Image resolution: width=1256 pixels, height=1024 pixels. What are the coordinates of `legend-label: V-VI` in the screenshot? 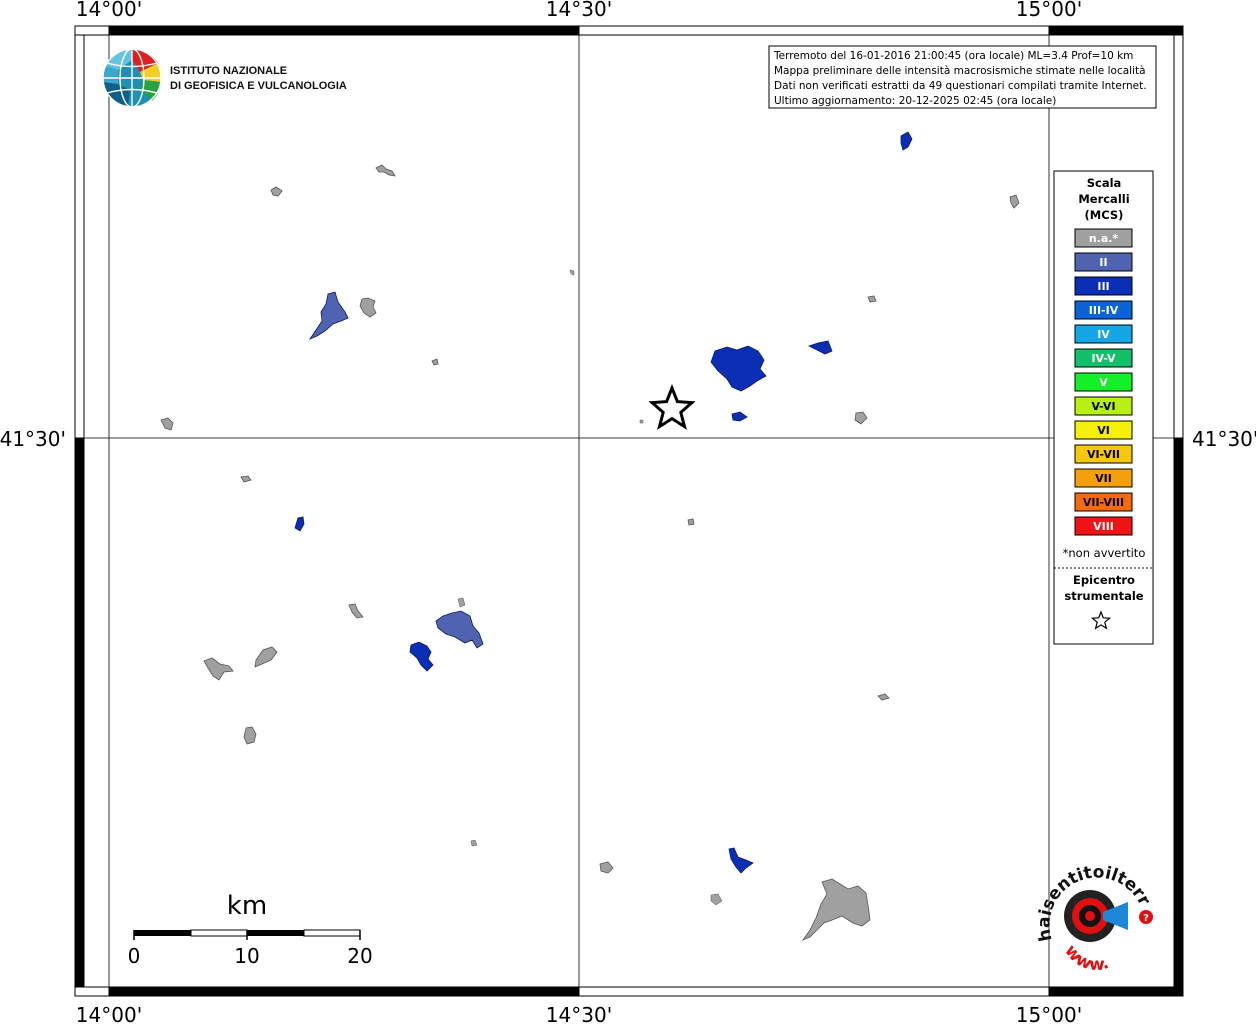 It's located at (1103, 406).